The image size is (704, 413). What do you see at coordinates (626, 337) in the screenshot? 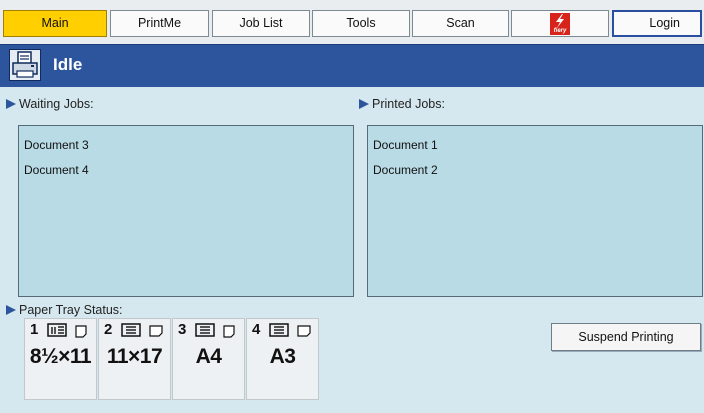
I see `suspend-printing-button: Suspend Printing` at bounding box center [626, 337].